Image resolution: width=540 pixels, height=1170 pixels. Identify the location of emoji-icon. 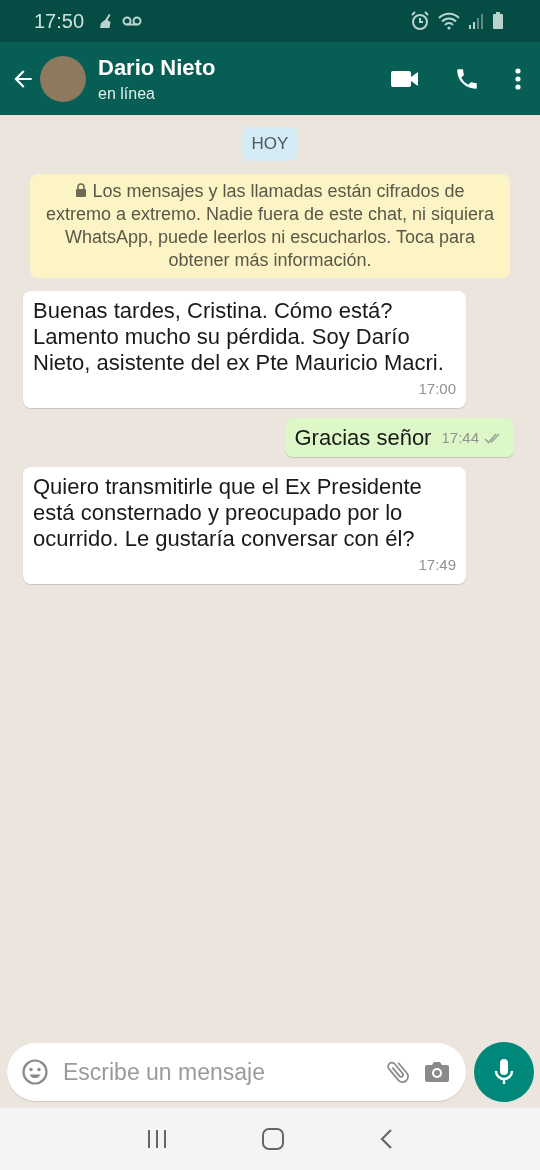
(35, 1072).